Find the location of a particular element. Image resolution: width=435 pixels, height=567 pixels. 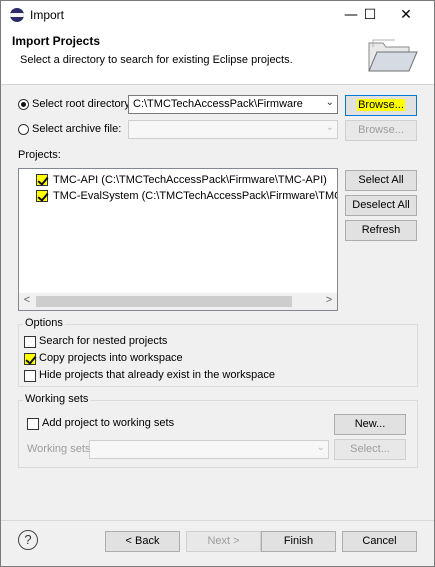

scrollbar-thumb is located at coordinates (164, 301).